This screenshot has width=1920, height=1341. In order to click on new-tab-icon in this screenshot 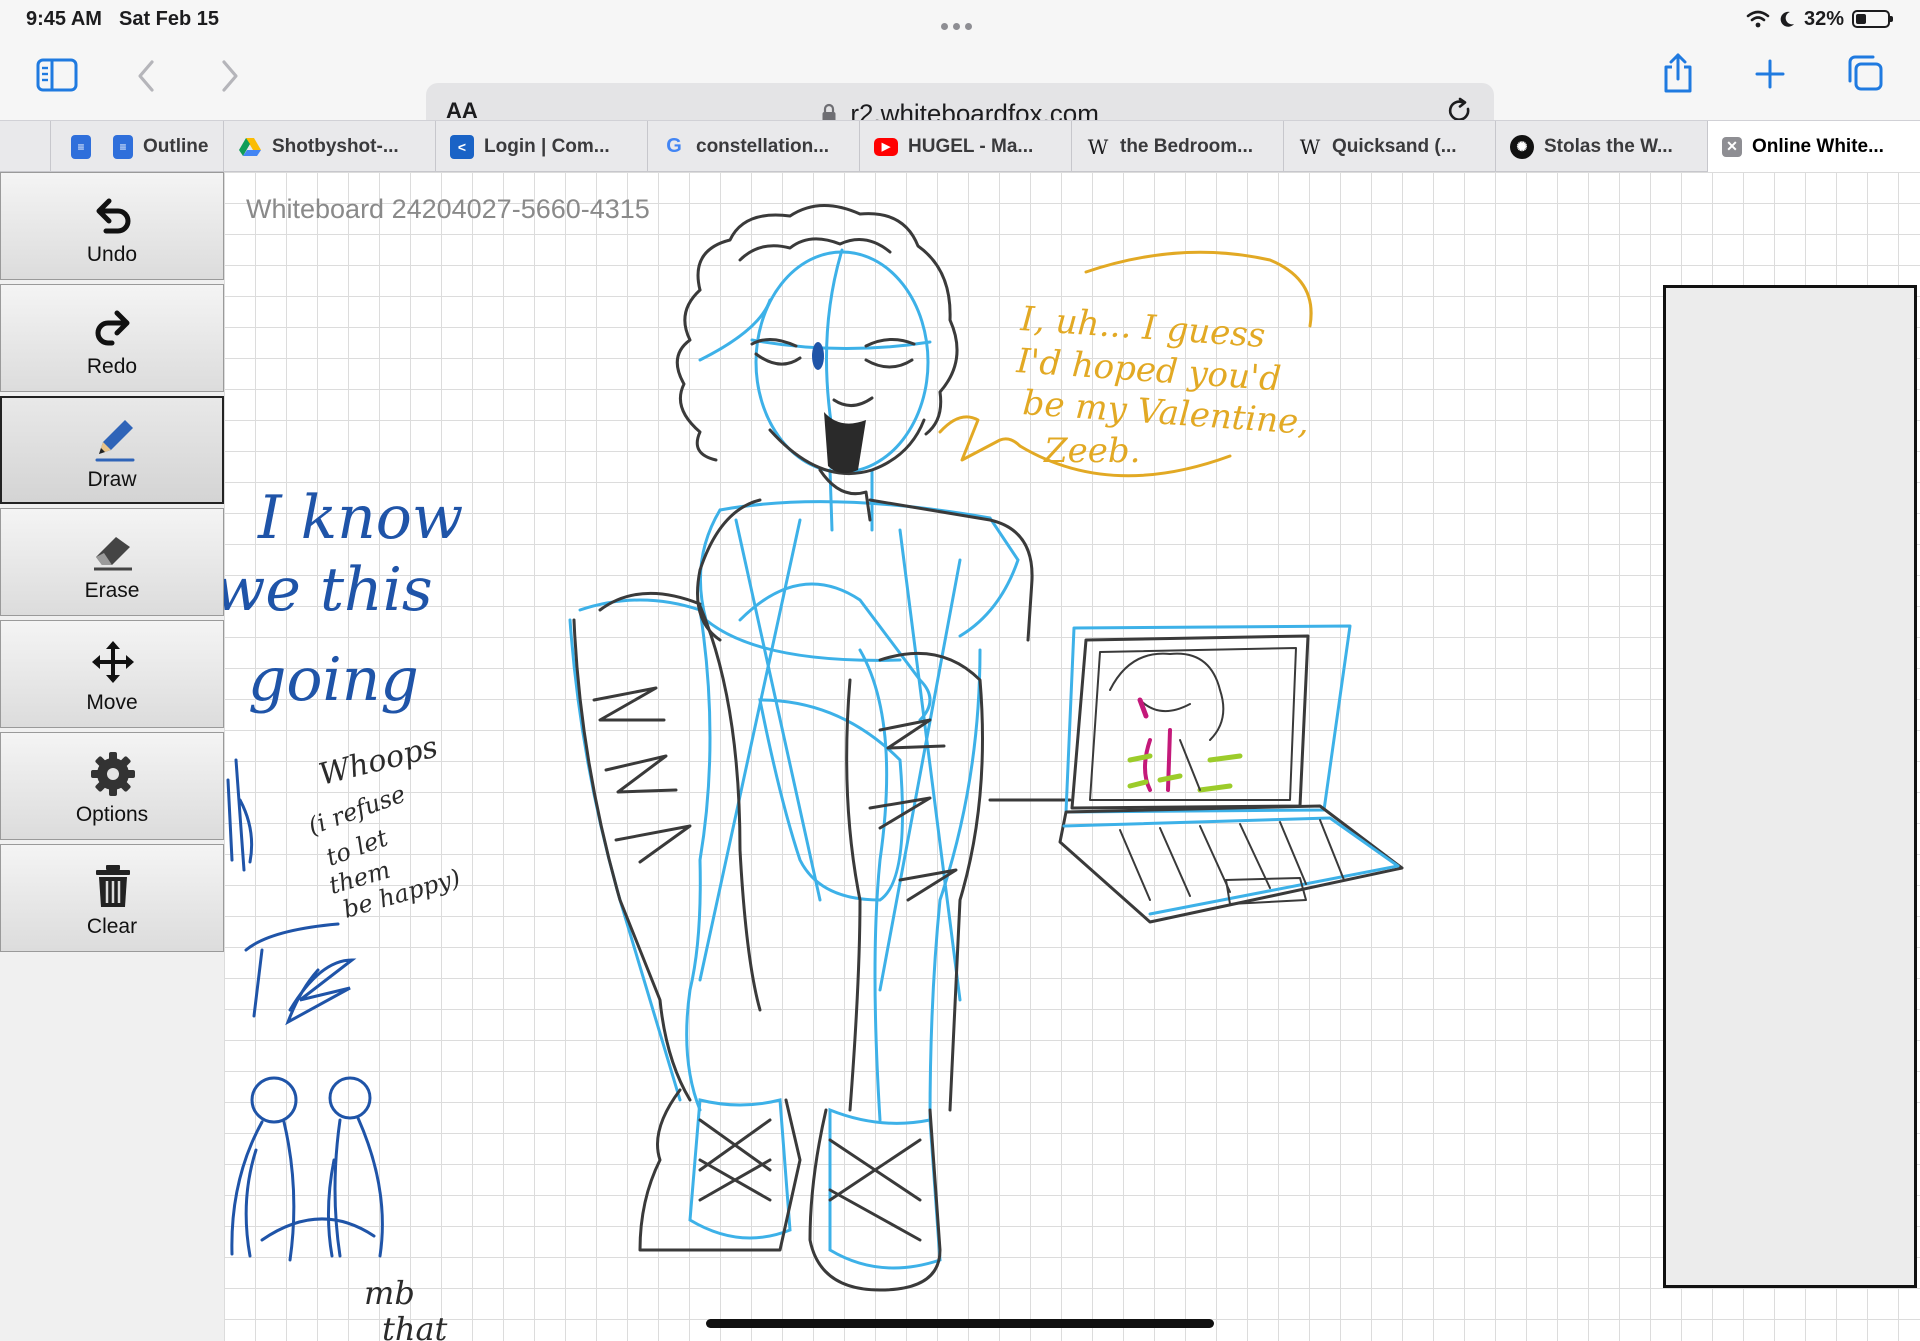, I will do `click(1770, 74)`.